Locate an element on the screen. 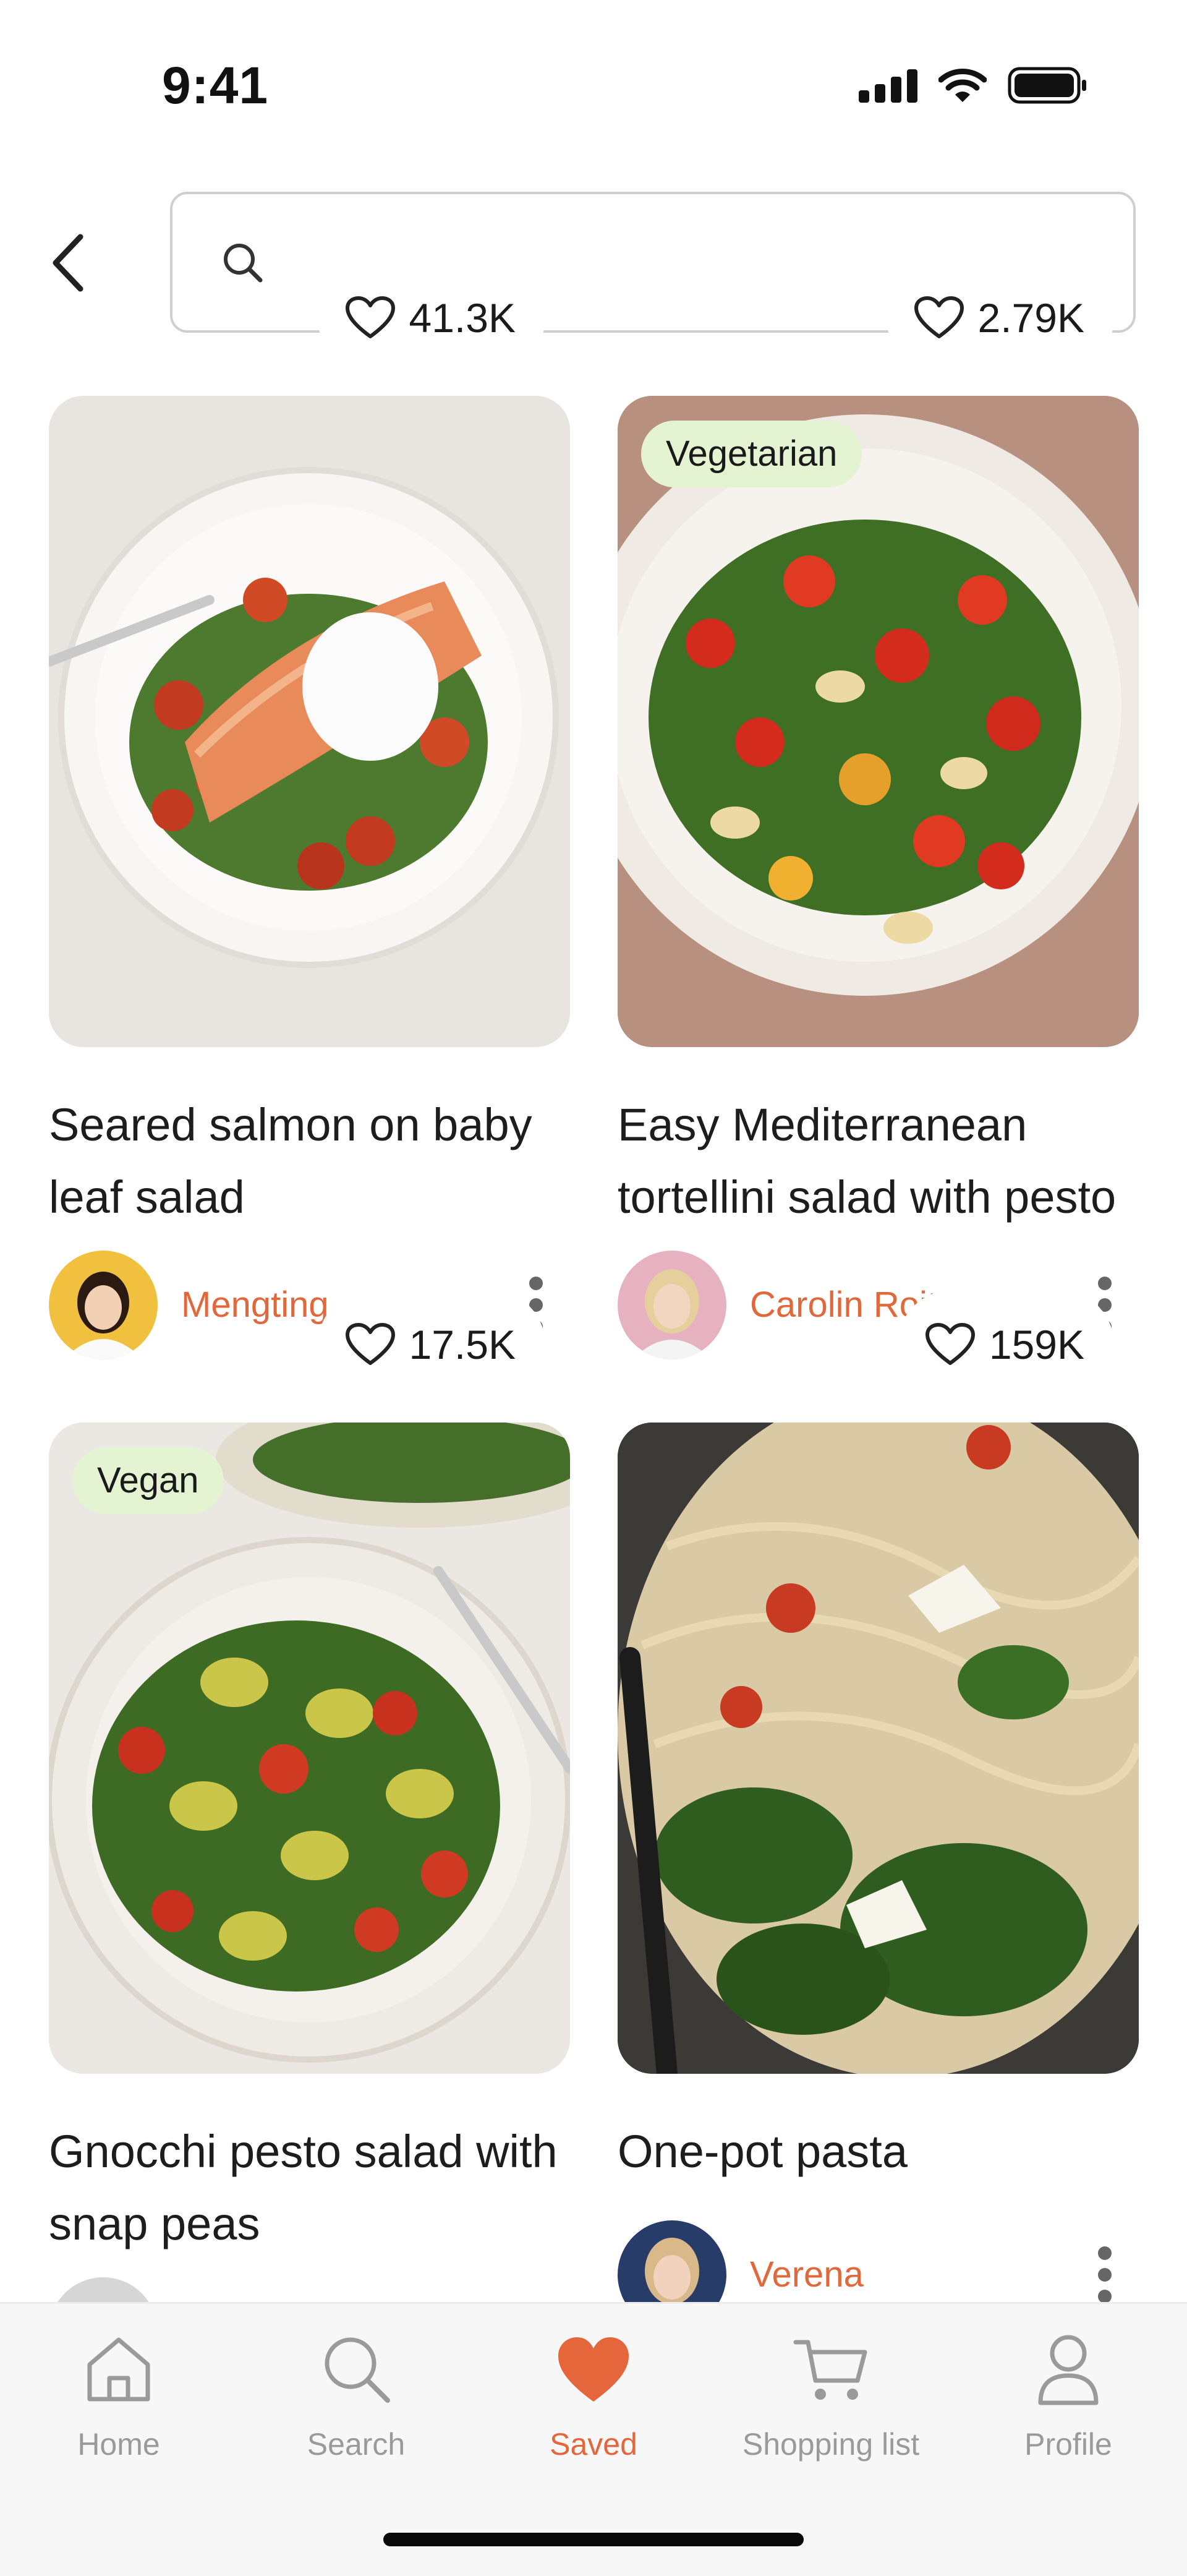  tab-search: Search is located at coordinates (356, 2396).